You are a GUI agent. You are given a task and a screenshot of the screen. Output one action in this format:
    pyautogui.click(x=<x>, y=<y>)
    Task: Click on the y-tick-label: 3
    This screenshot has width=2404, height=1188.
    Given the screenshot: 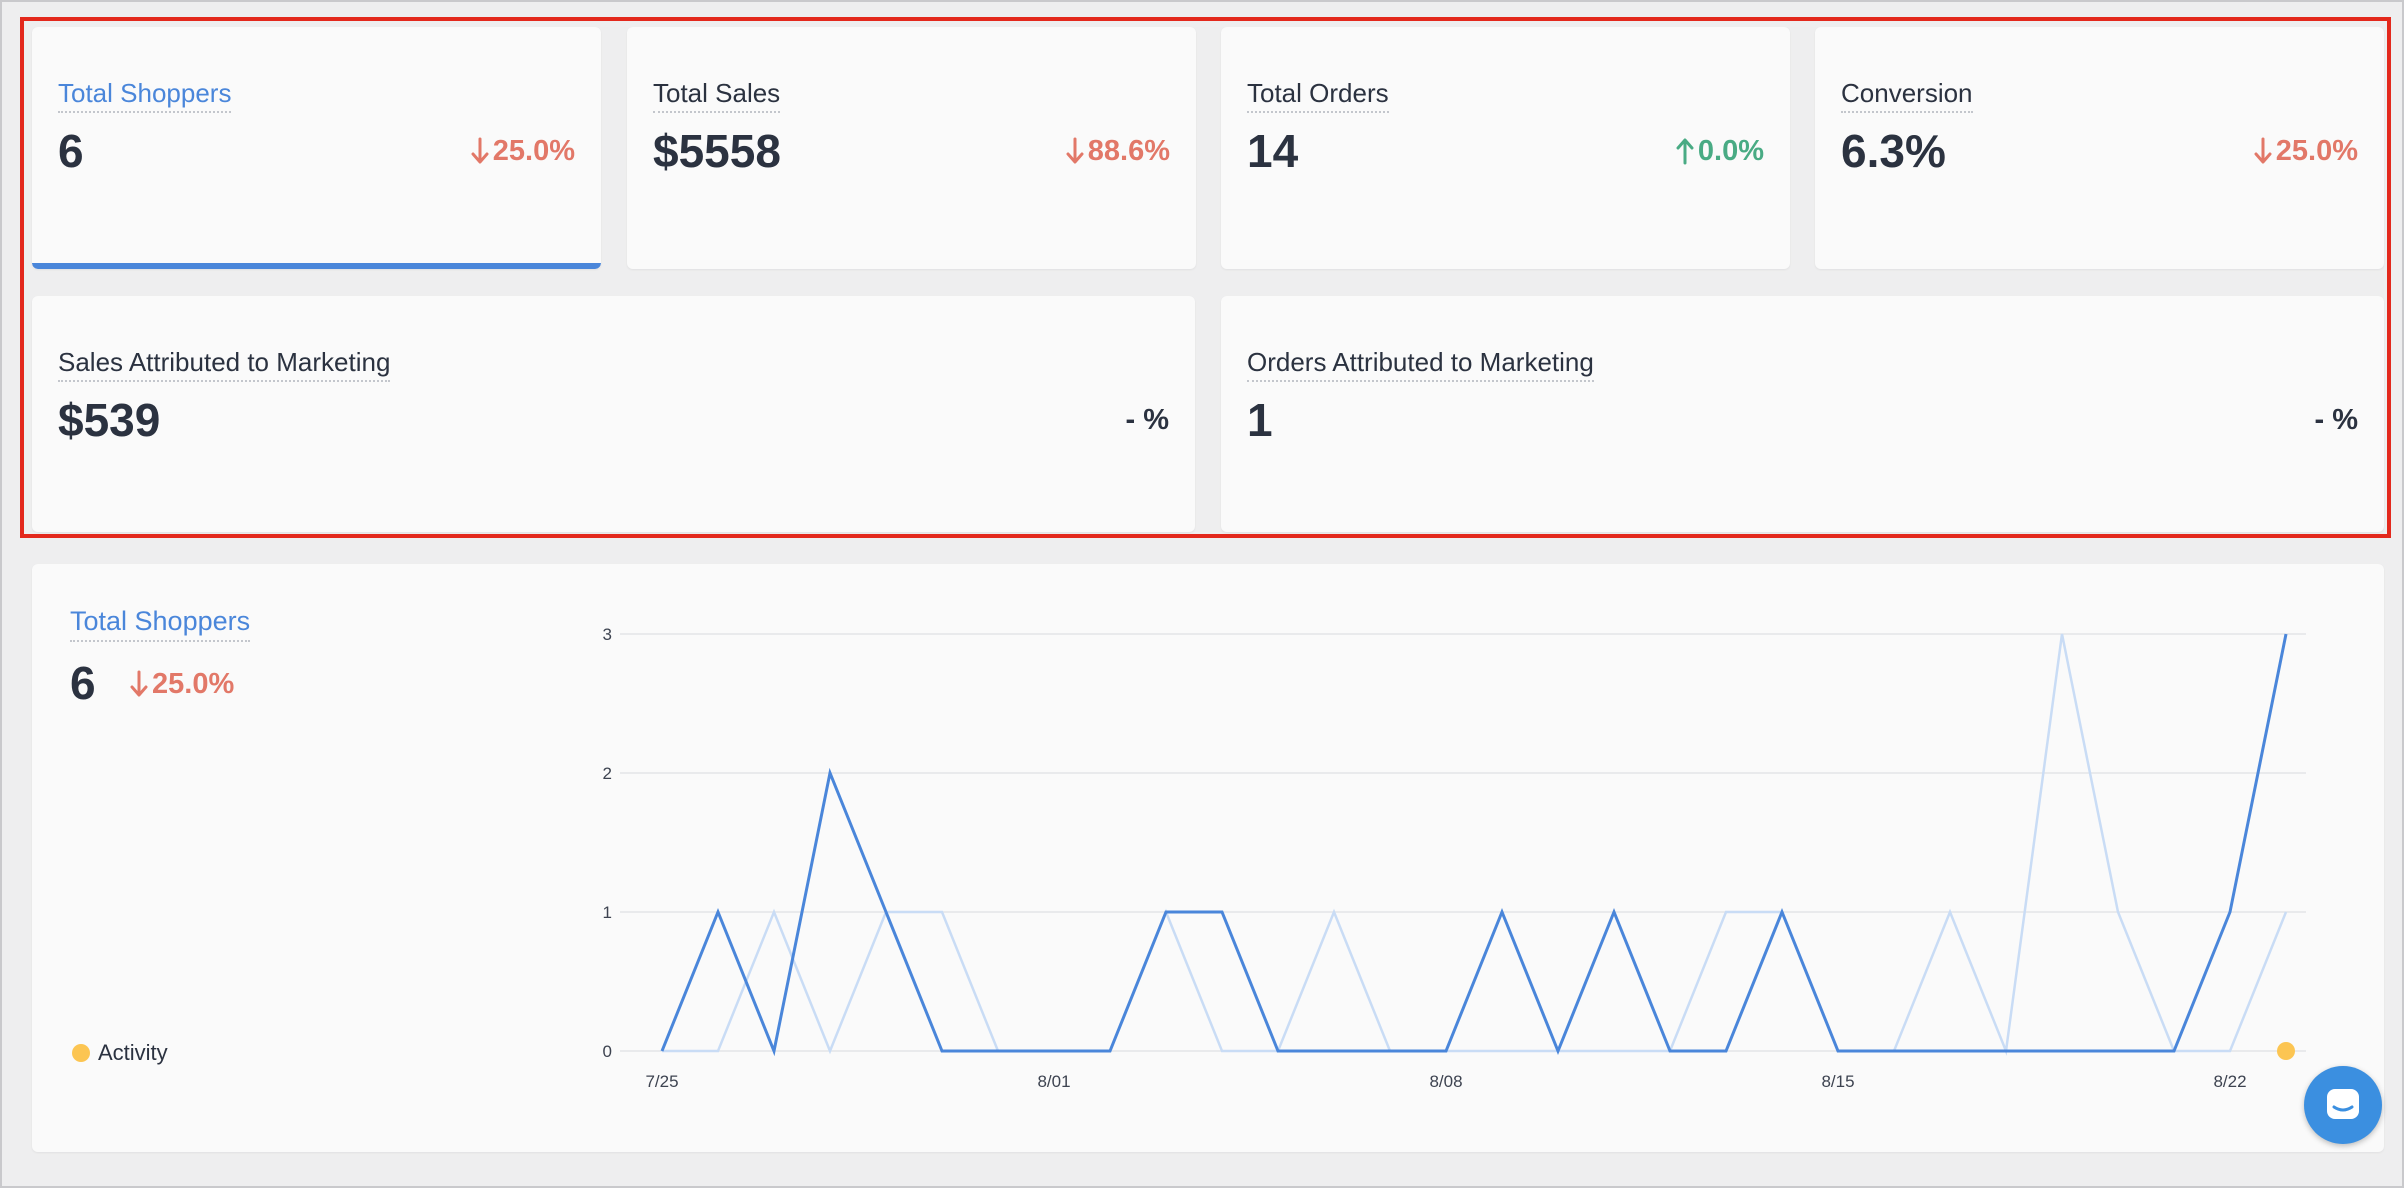 What is the action you would take?
    pyautogui.click(x=607, y=634)
    